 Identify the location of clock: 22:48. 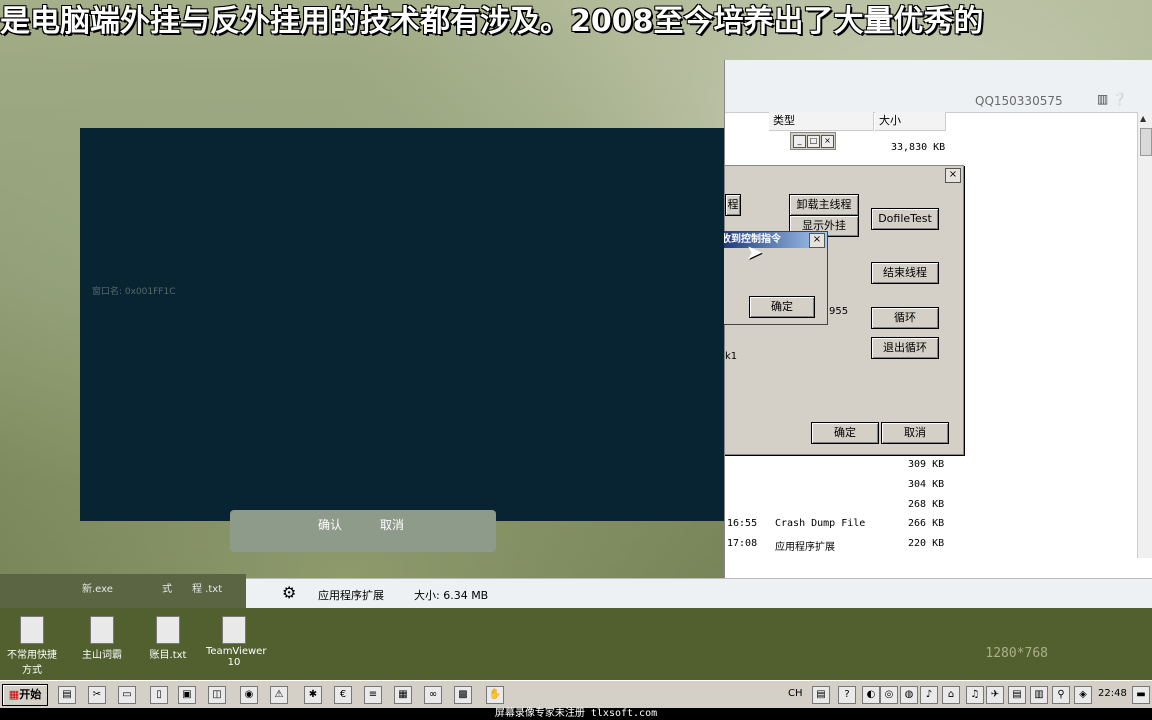
(1112, 693).